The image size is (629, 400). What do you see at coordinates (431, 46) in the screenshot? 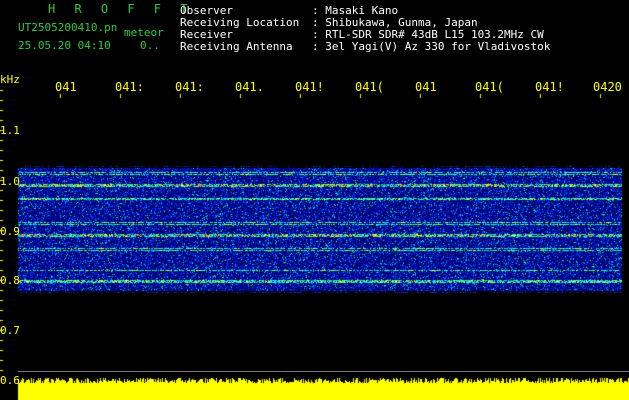
I see `antenna-value: : 3el Yagi(V) Az 330 for Vladivostok` at bounding box center [431, 46].